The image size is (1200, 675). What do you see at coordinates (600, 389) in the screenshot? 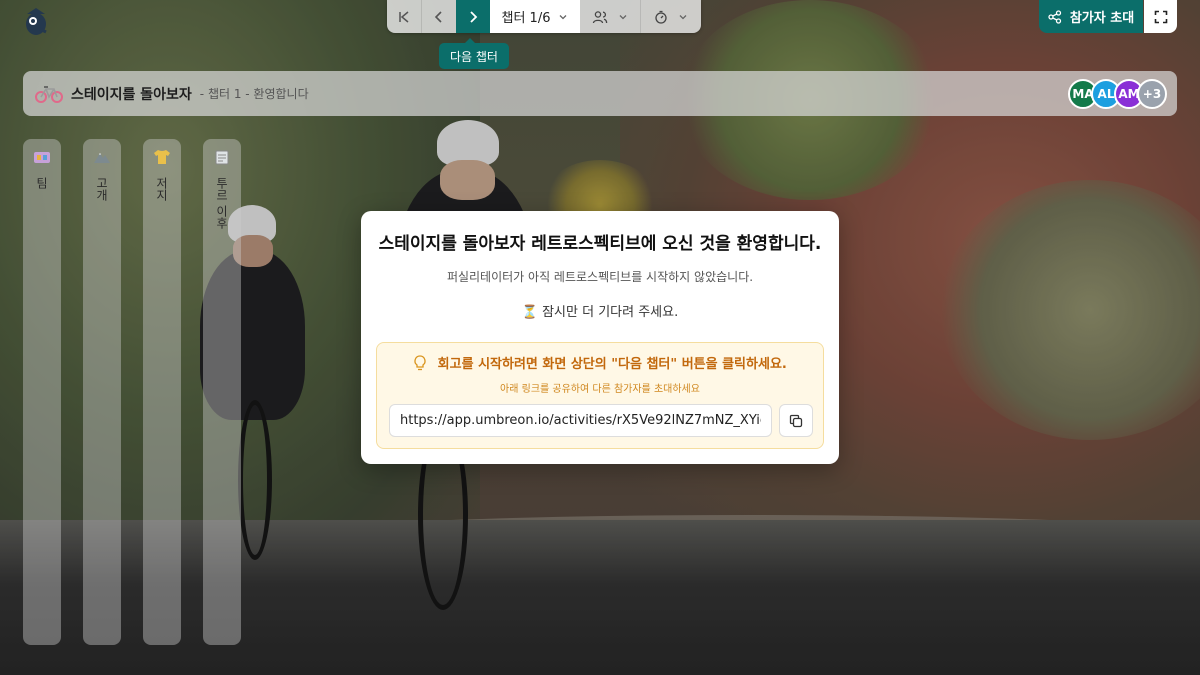
I see `tip-subtext: 아래 링크를 공유하여 다른 참가자를 초대하세요` at bounding box center [600, 389].